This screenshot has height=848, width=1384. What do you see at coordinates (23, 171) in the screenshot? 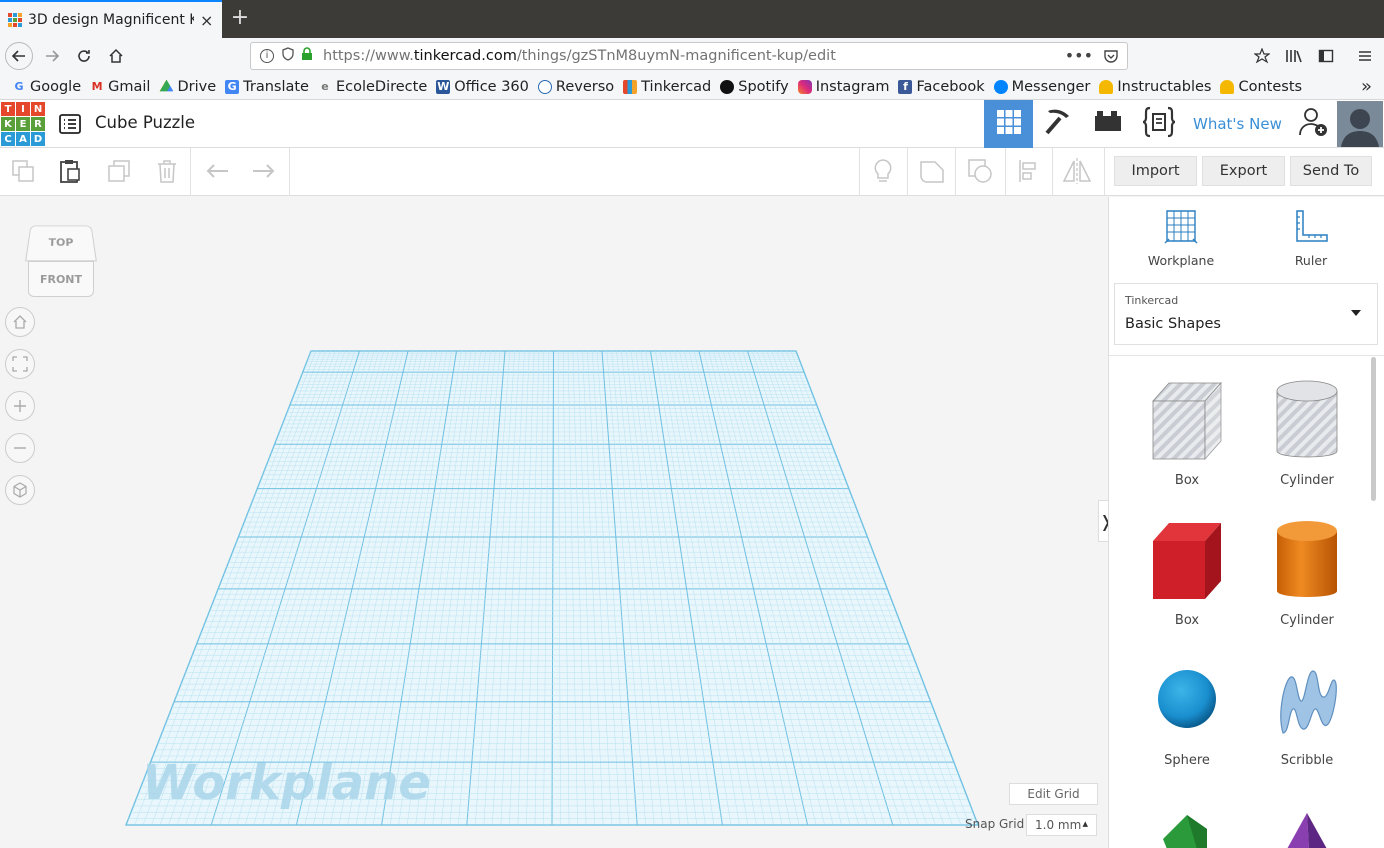
I see `copy-icon` at bounding box center [23, 171].